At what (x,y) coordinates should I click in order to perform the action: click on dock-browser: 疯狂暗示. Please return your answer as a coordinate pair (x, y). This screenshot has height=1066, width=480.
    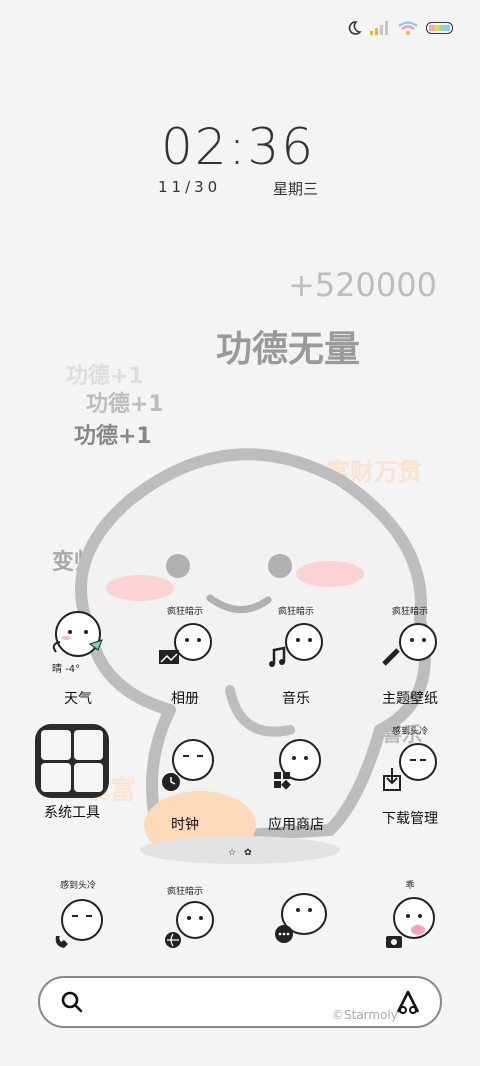
    Looking at the image, I should click on (185, 918).